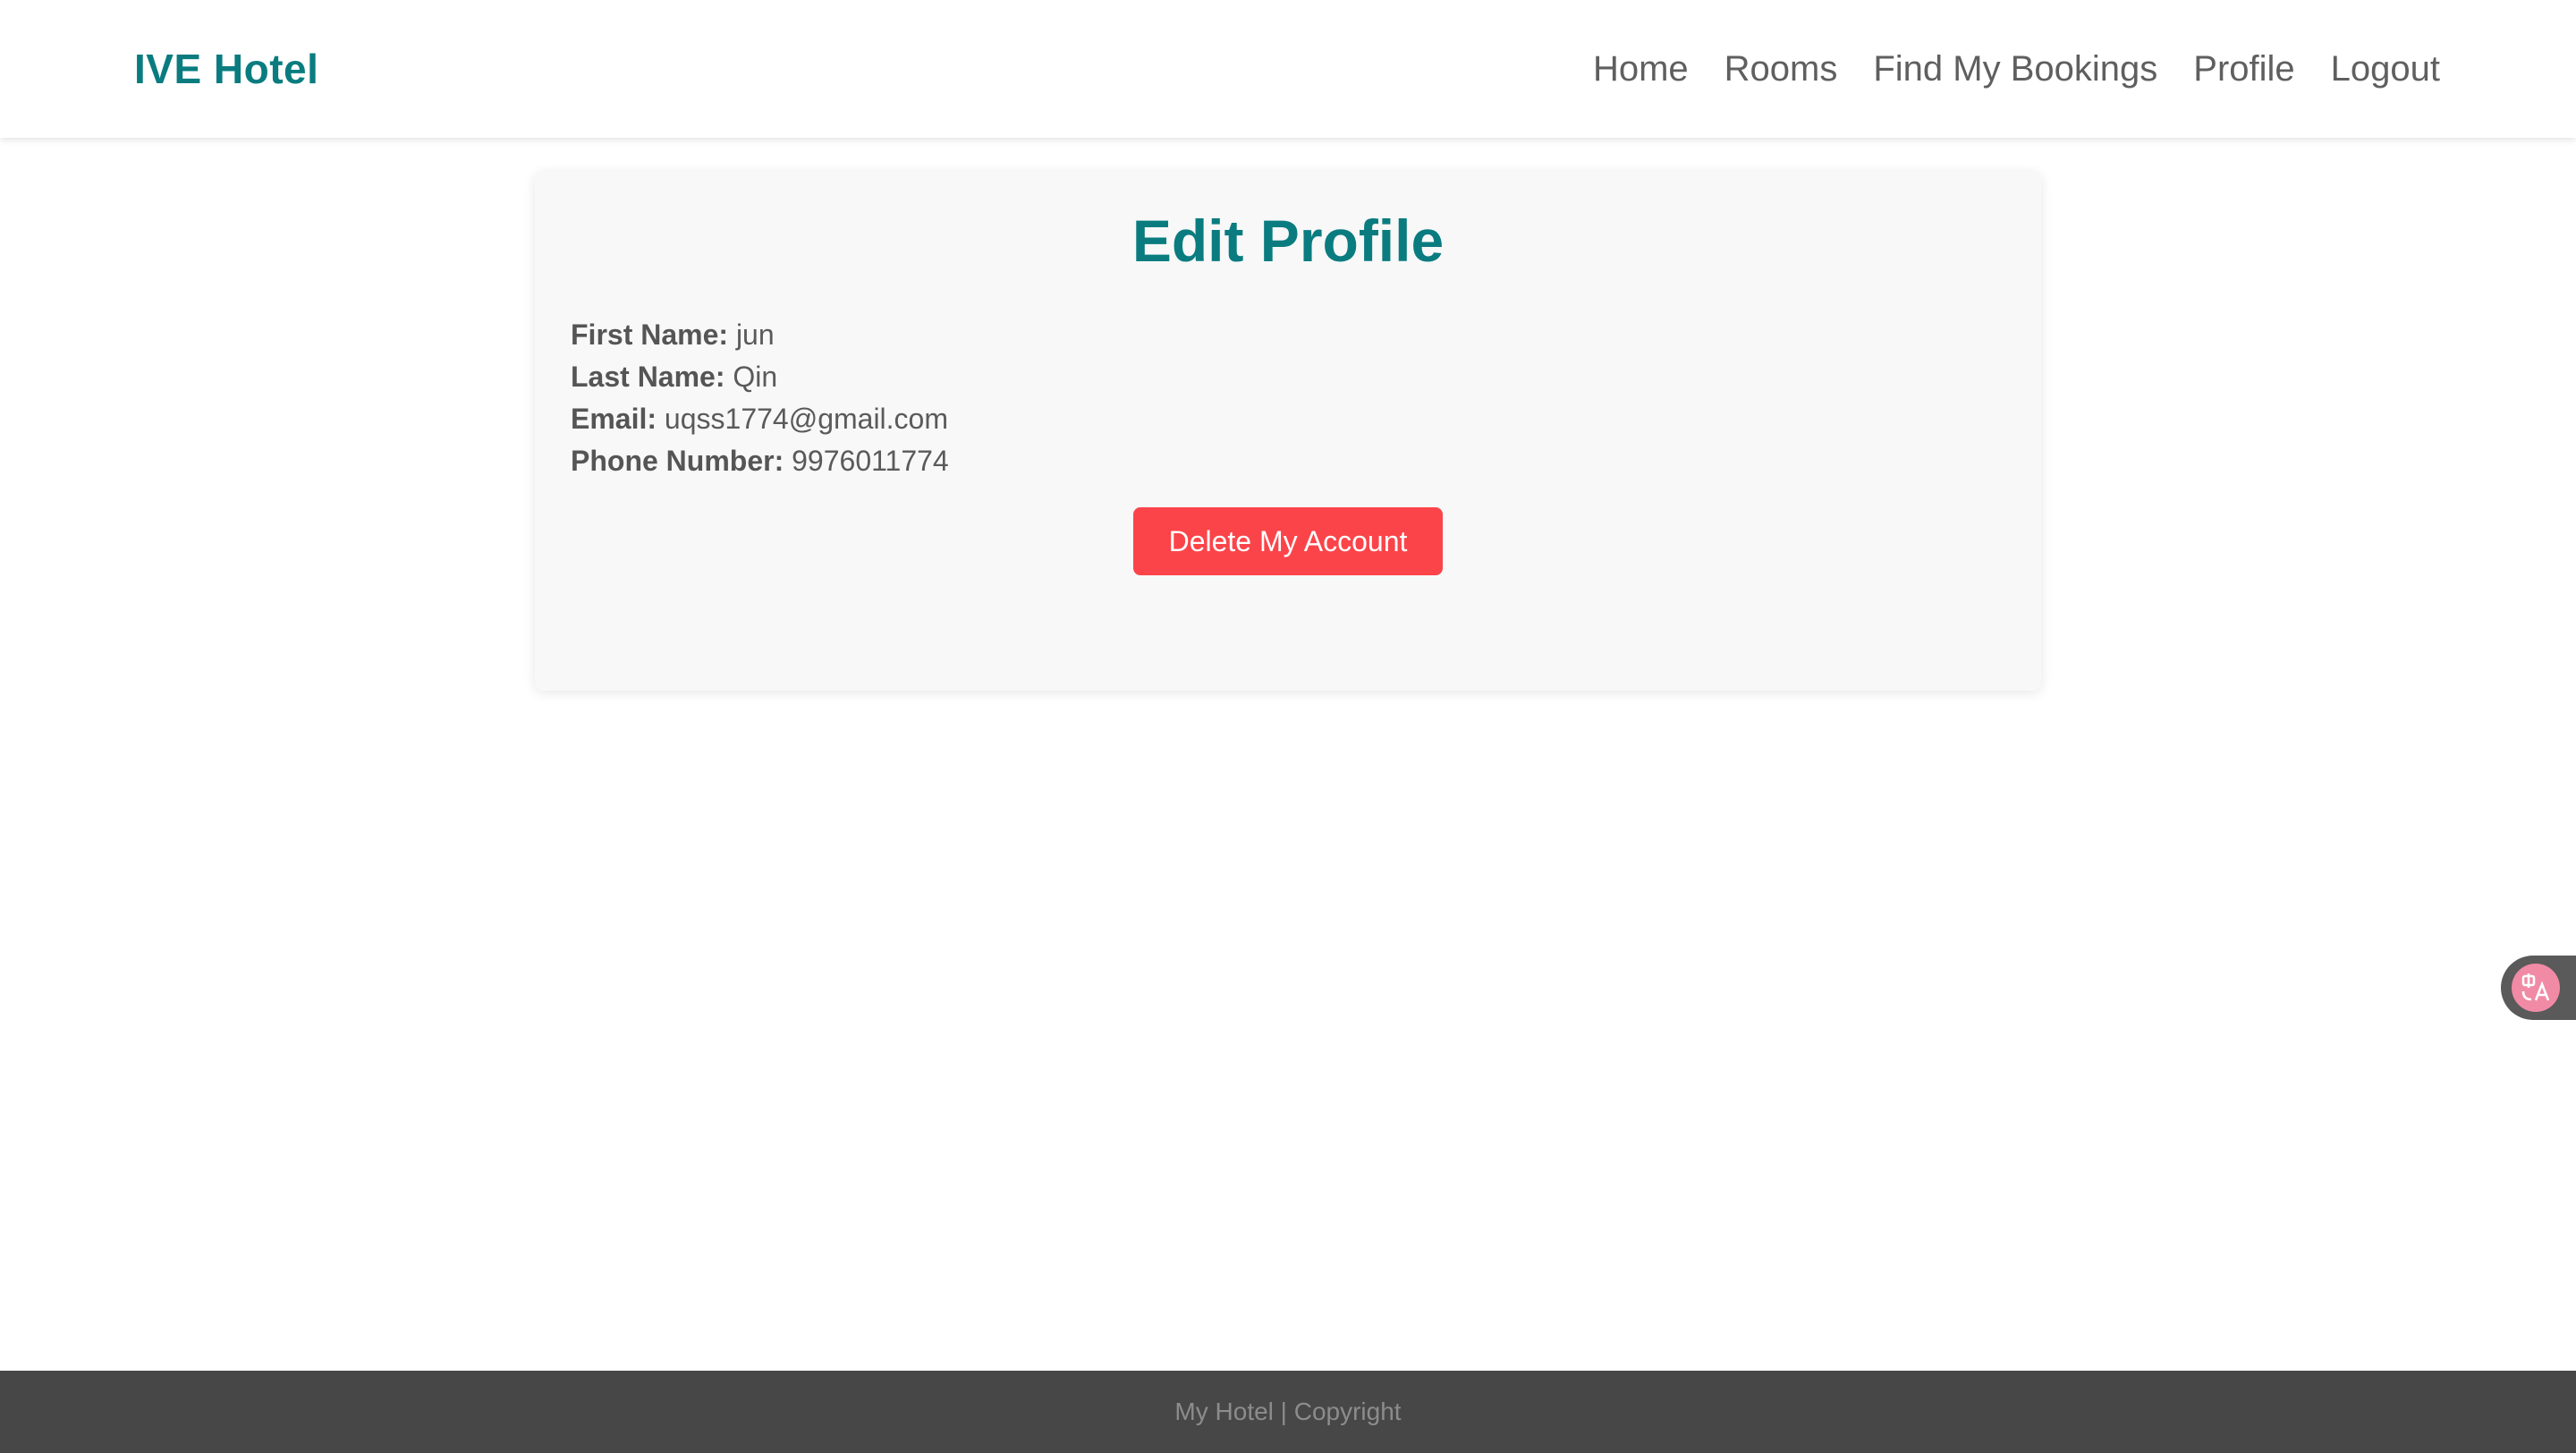  I want to click on footer-copyright: My Hotel | Copyright, so click(1288, 1411).